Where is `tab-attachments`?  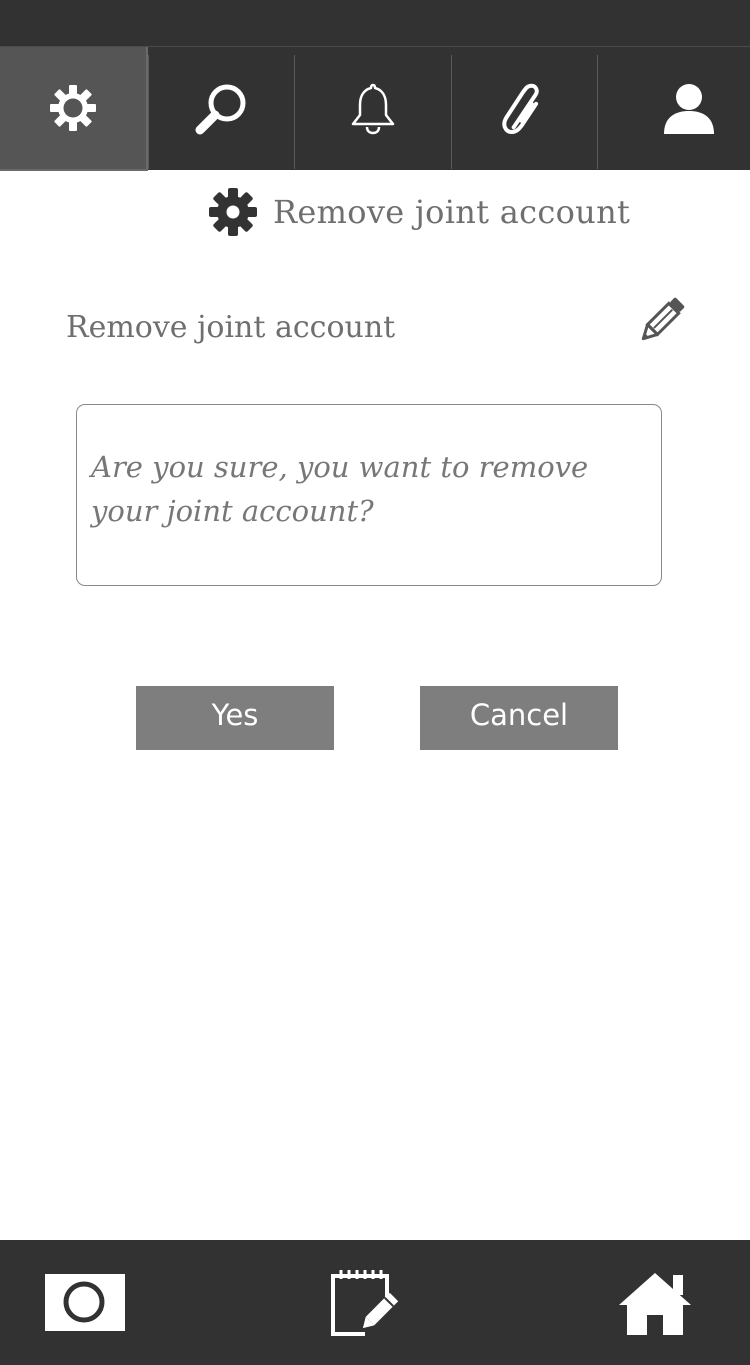 tab-attachments is located at coordinates (524, 109).